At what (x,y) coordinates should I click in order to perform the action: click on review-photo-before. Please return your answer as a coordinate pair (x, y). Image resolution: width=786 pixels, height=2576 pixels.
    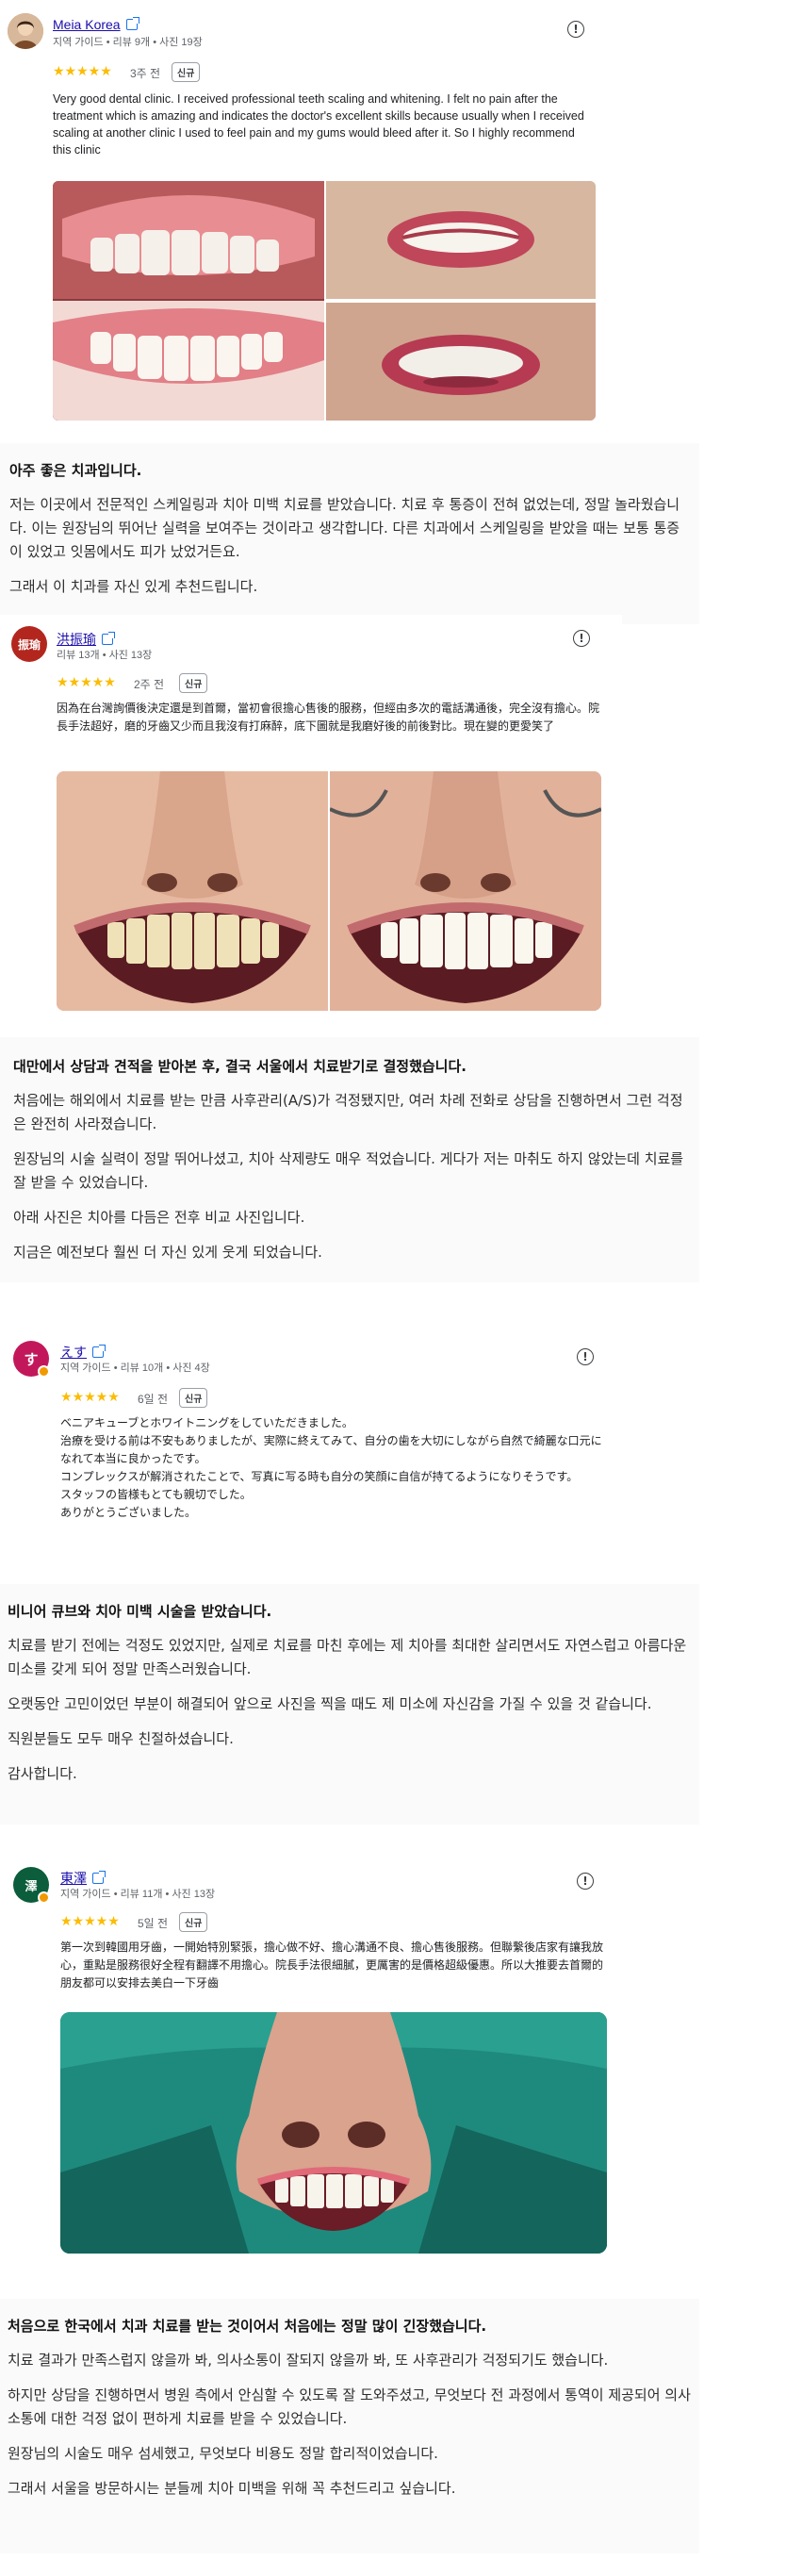
    Looking at the image, I should click on (193, 891).